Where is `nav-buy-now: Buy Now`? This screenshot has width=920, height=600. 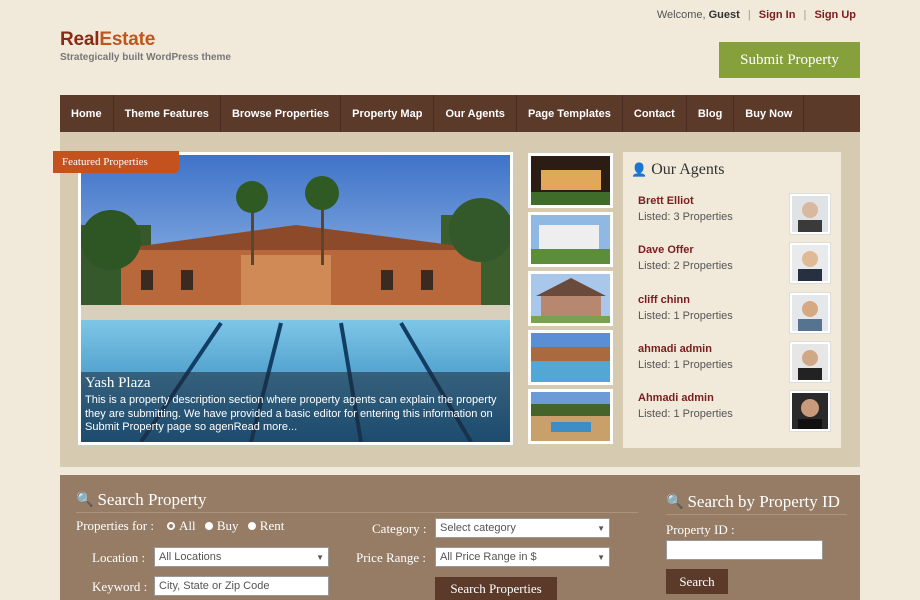 nav-buy-now: Buy Now is located at coordinates (769, 113).